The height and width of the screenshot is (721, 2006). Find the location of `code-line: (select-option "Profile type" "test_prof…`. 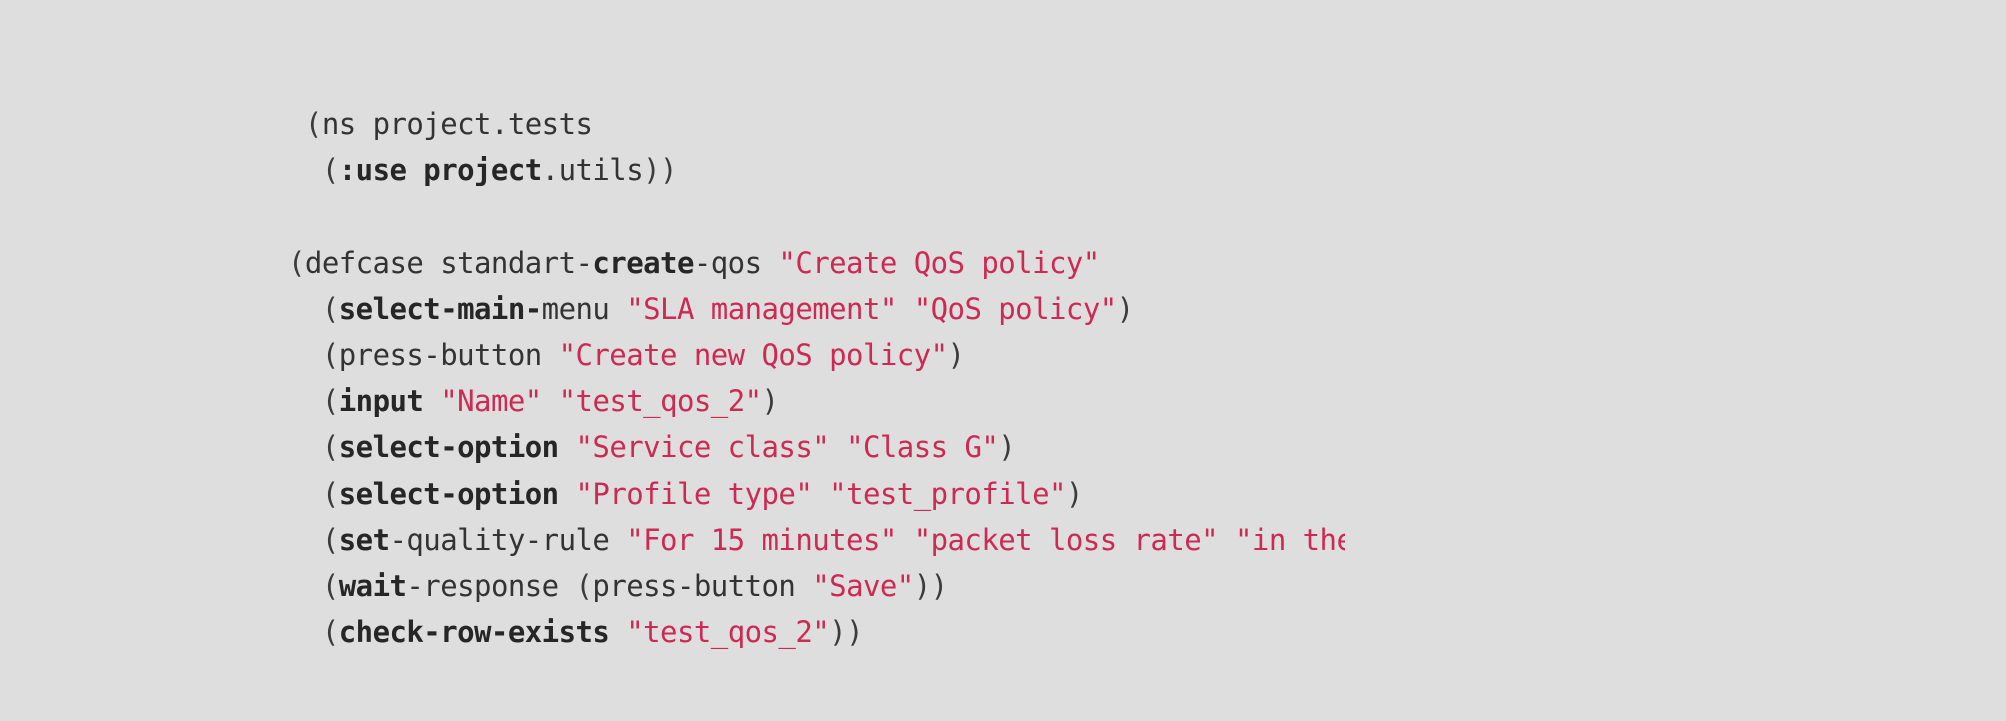

code-line: (select-option "Profile type" "test_prof… is located at coordinates (816, 494).